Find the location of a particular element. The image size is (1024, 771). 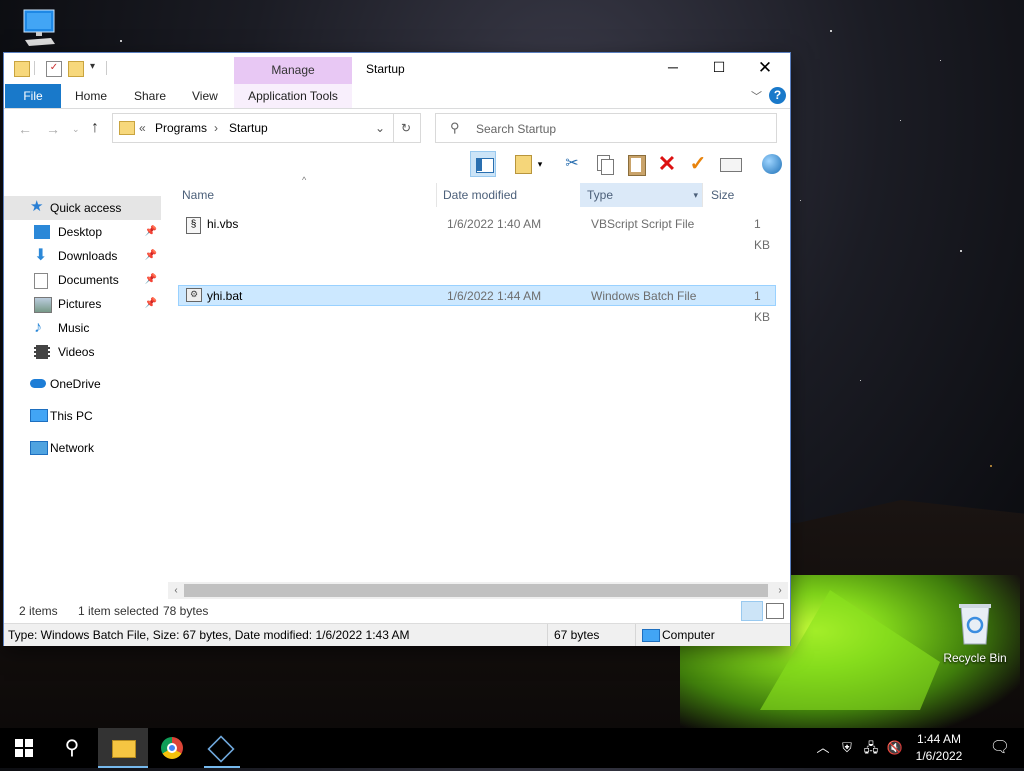

close-button: ✕ is located at coordinates (765, 68).